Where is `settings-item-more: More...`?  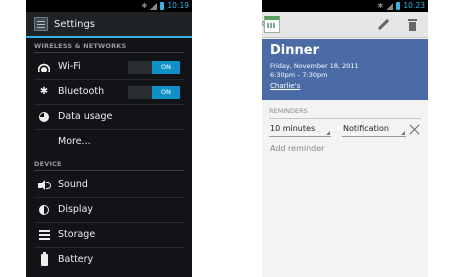 settings-item-more: More... is located at coordinates (109, 142).